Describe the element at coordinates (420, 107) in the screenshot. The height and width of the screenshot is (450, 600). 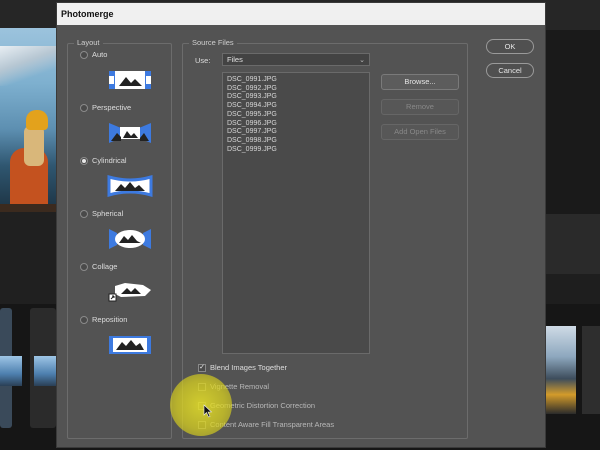
I see `remove-button: Remove` at that location.